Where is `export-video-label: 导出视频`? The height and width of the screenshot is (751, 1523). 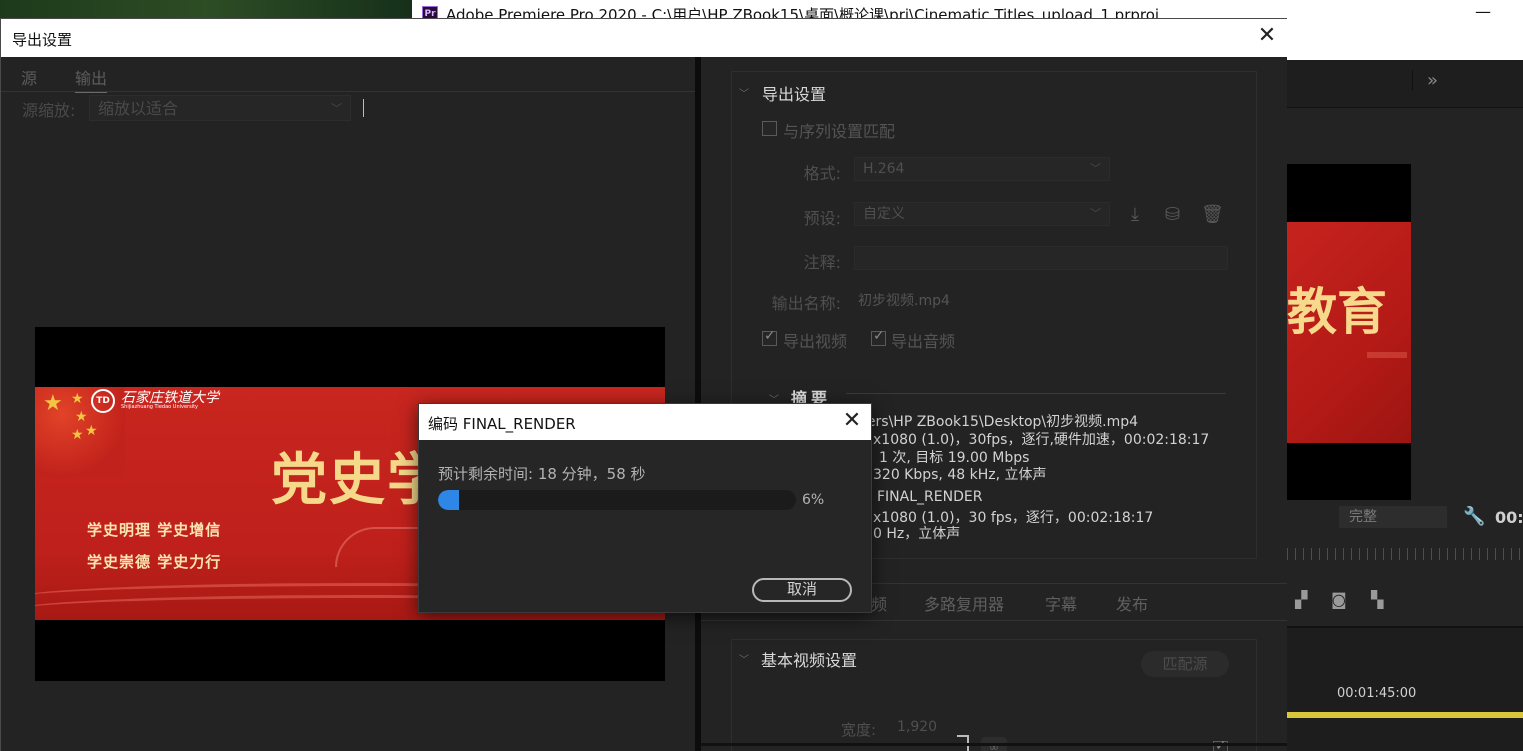 export-video-label: 导出视频 is located at coordinates (815, 341).